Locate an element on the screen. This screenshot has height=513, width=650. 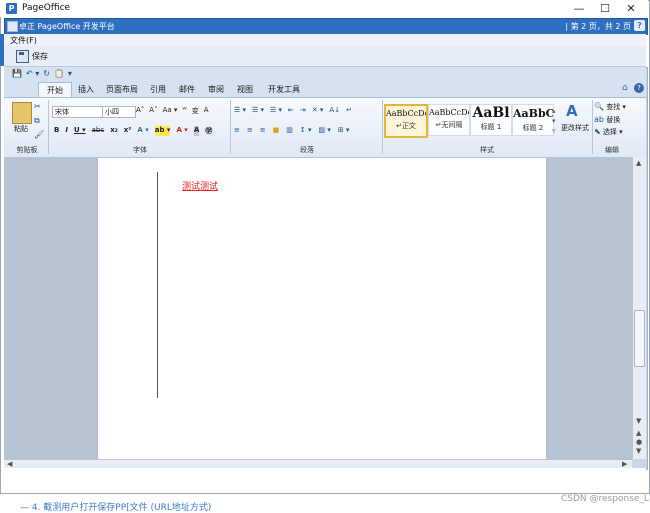
ribbon-help-icon: ? is located at coordinates (639, 88).